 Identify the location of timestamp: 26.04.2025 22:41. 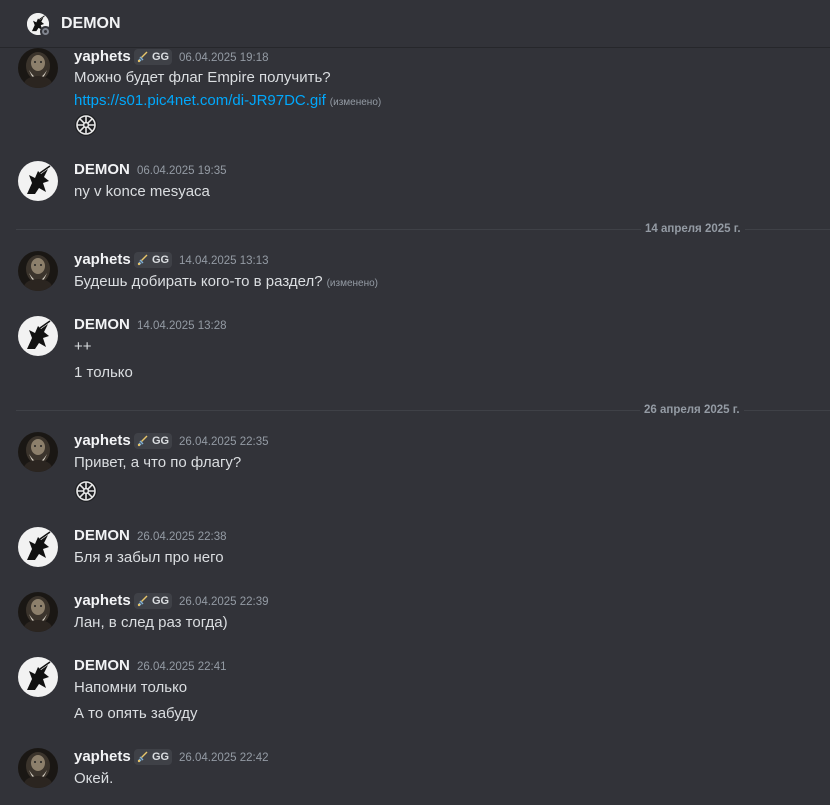
(182, 667).